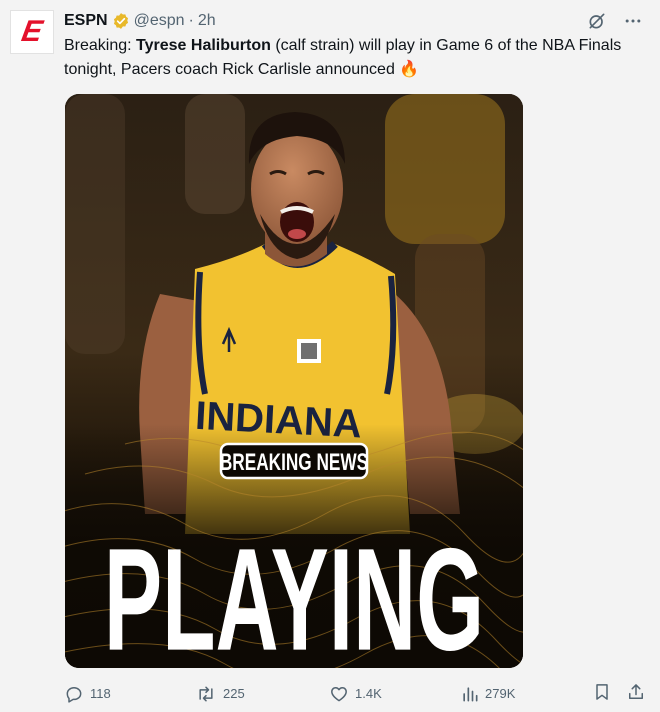 Image resolution: width=660 pixels, height=712 pixels. Describe the element at coordinates (500, 693) in the screenshot. I see `views-count: 279K` at that location.